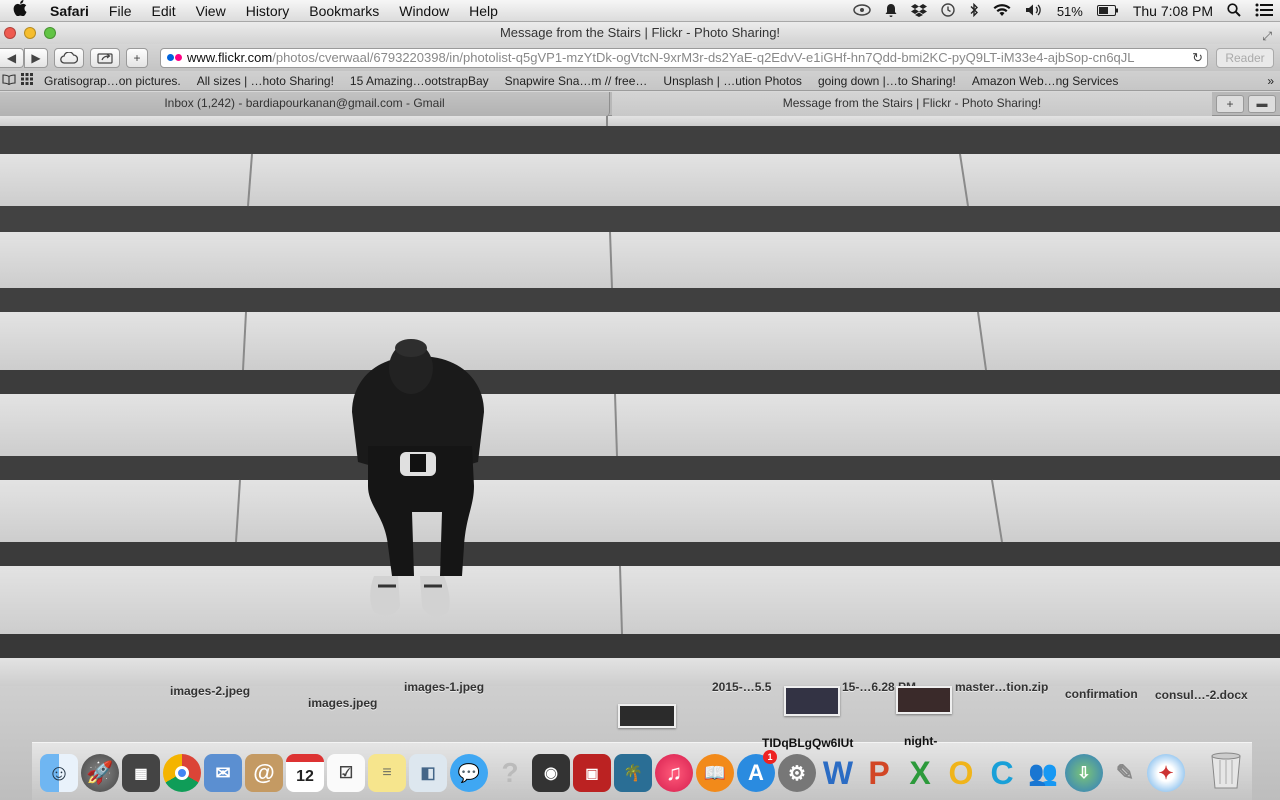  I want to click on minimize-window-button, so click(30, 33).